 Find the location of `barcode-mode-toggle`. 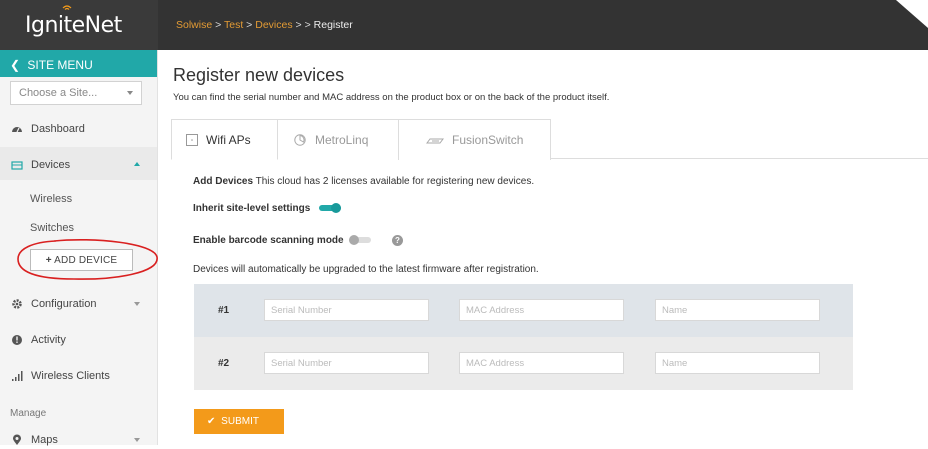

barcode-mode-toggle is located at coordinates (360, 240).